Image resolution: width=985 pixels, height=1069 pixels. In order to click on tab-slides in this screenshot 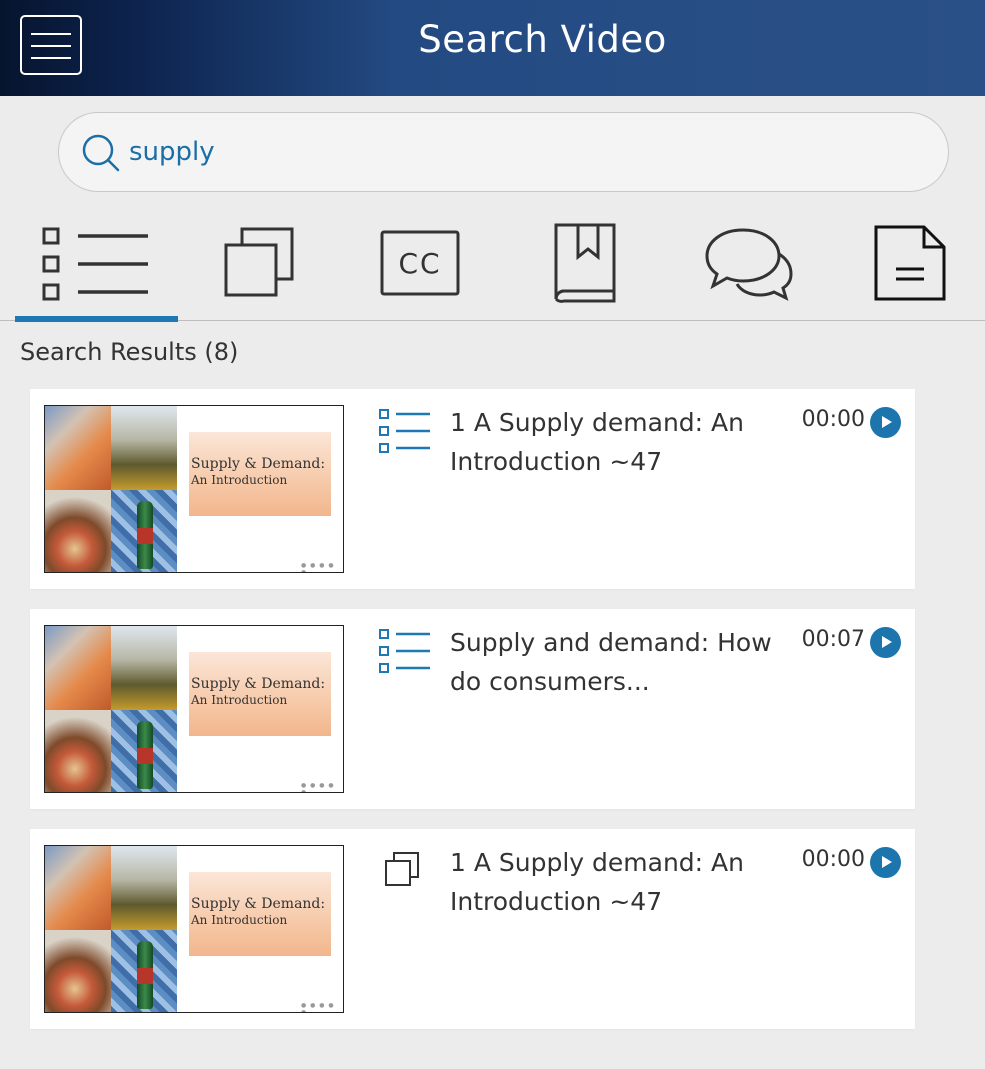, I will do `click(260, 262)`.